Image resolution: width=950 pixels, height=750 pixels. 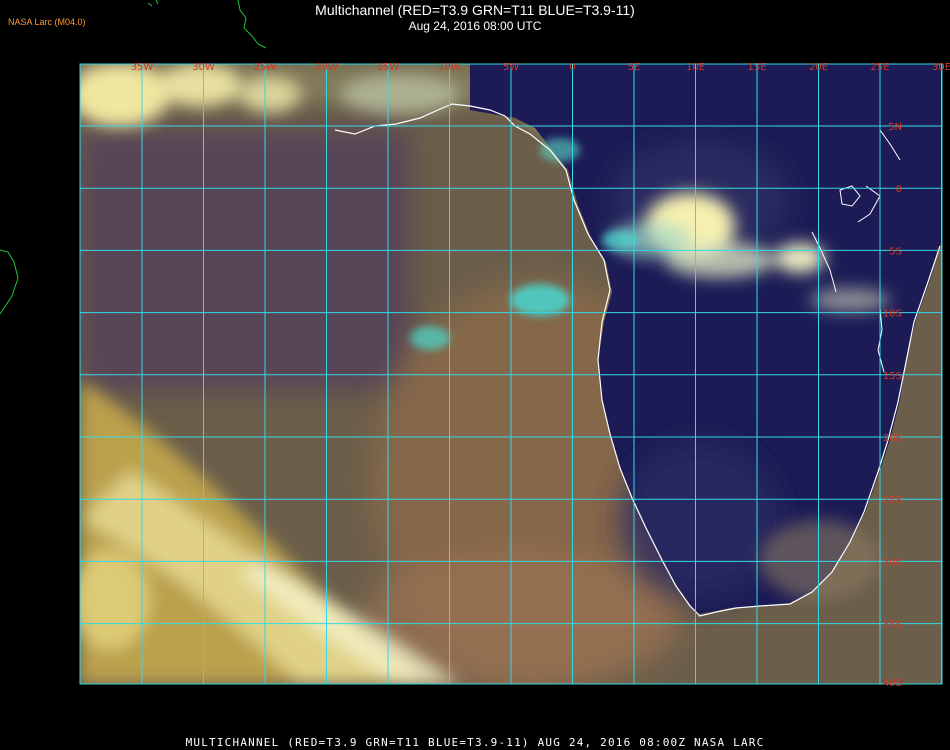 I want to click on longitude-label: 35W, so click(x=142, y=67).